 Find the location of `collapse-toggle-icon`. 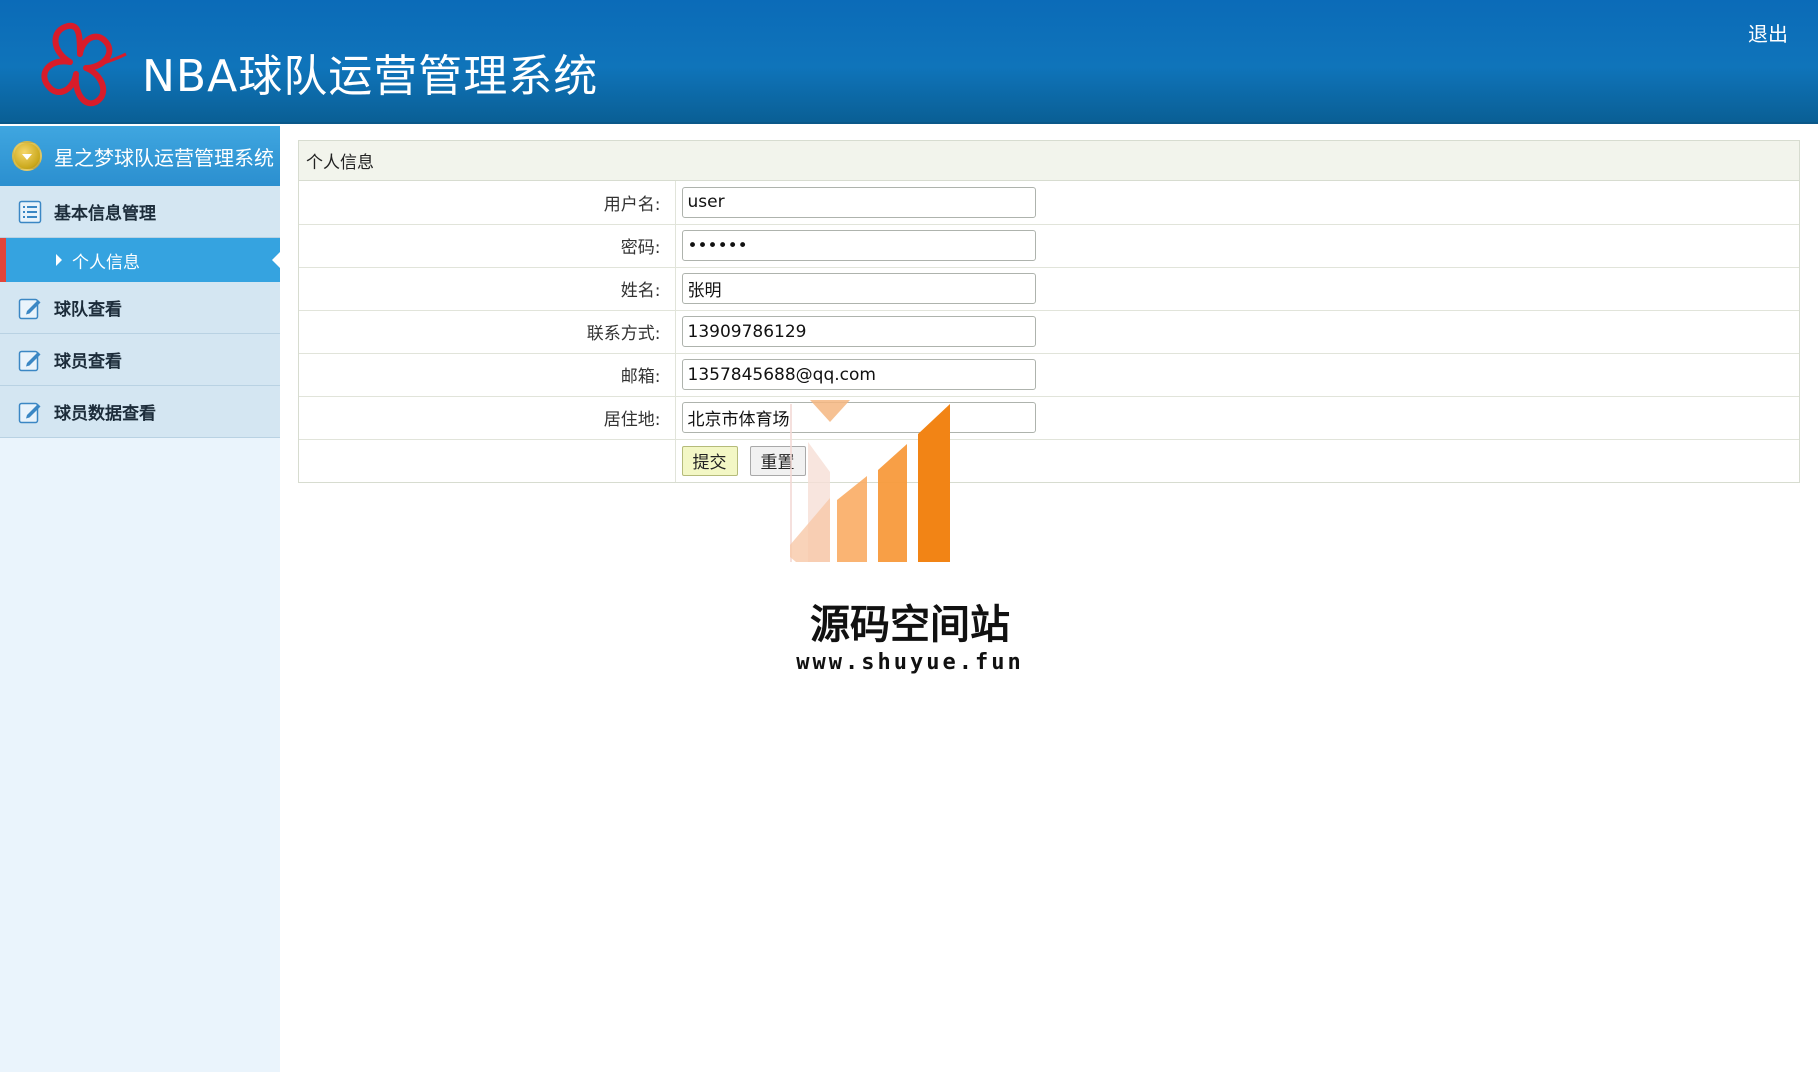

collapse-toggle-icon is located at coordinates (27, 156).